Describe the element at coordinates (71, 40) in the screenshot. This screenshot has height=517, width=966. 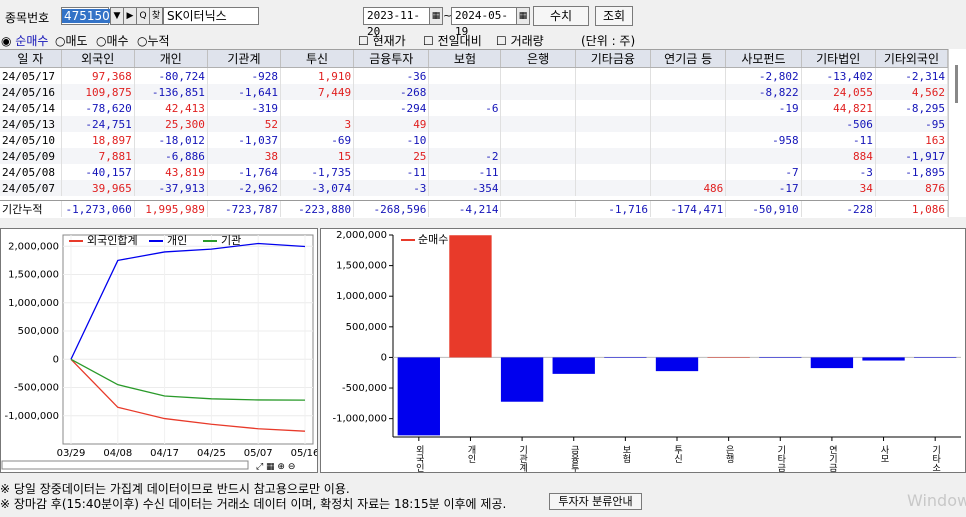
I see `radio-sell: ○매도` at that location.